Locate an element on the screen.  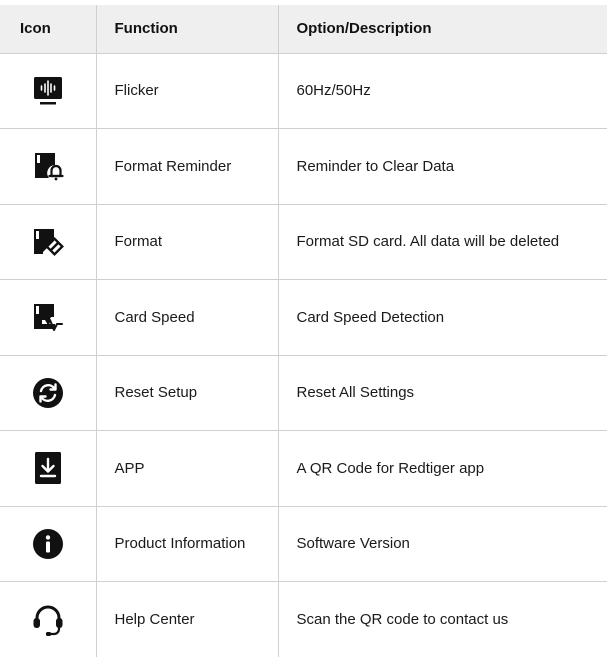
function-cell: Format is located at coordinates (187, 242).